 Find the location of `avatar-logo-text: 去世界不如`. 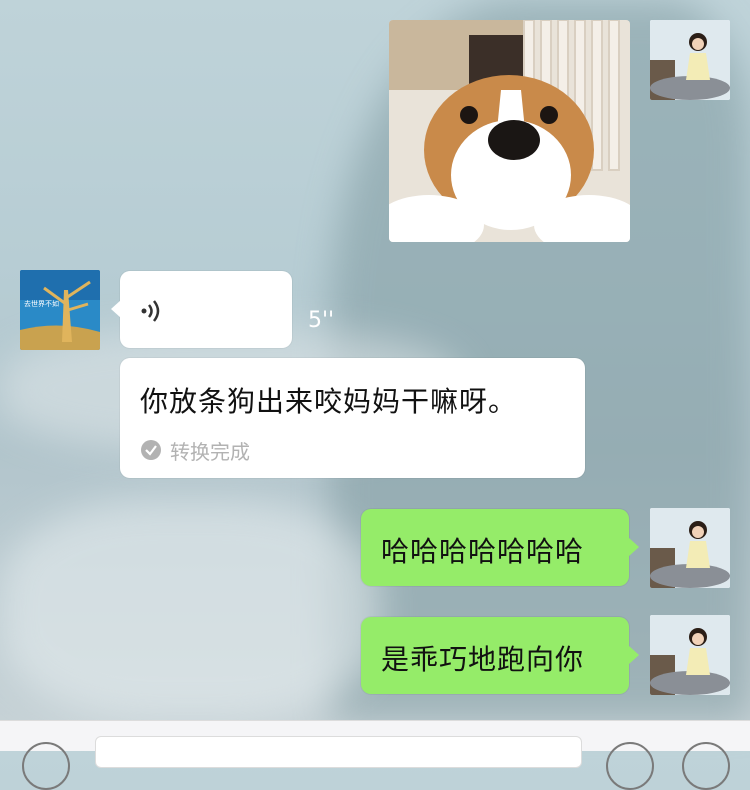

avatar-logo-text: 去世界不如 is located at coordinates (41, 303).